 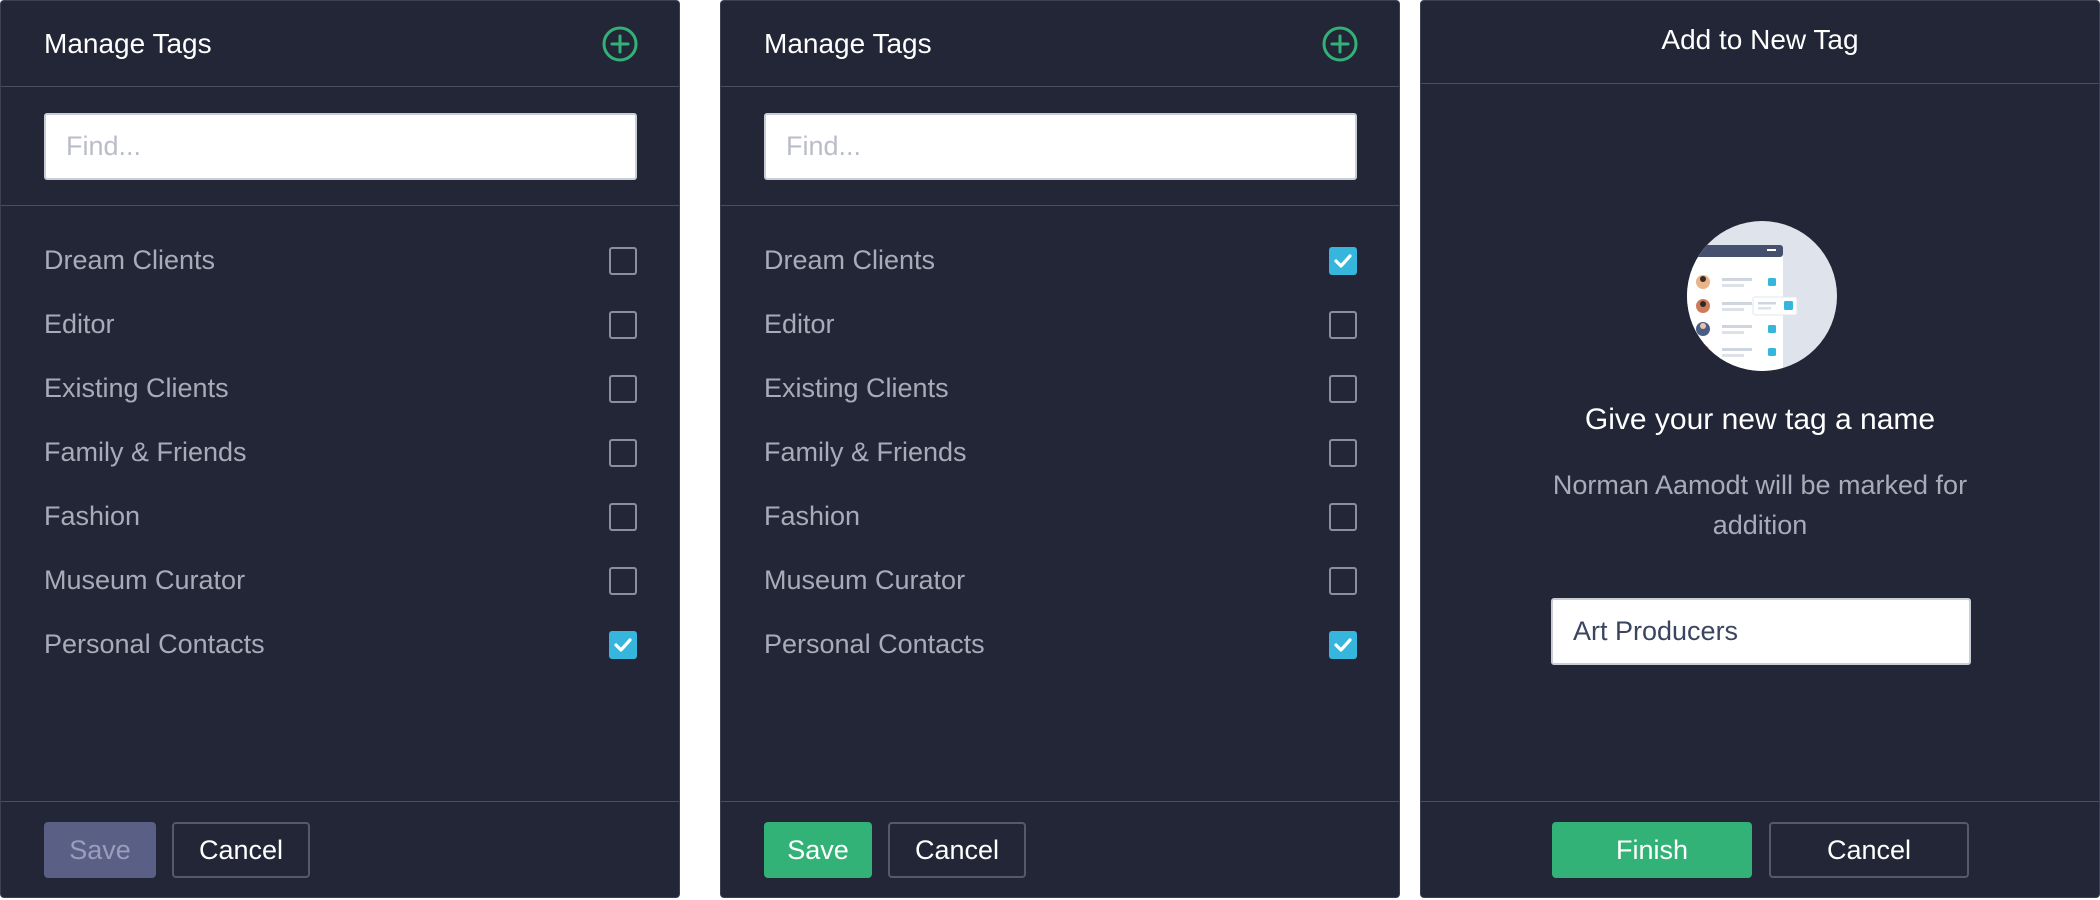 I want to click on dialog-heading: Give your new tag a name, so click(x=1760, y=419).